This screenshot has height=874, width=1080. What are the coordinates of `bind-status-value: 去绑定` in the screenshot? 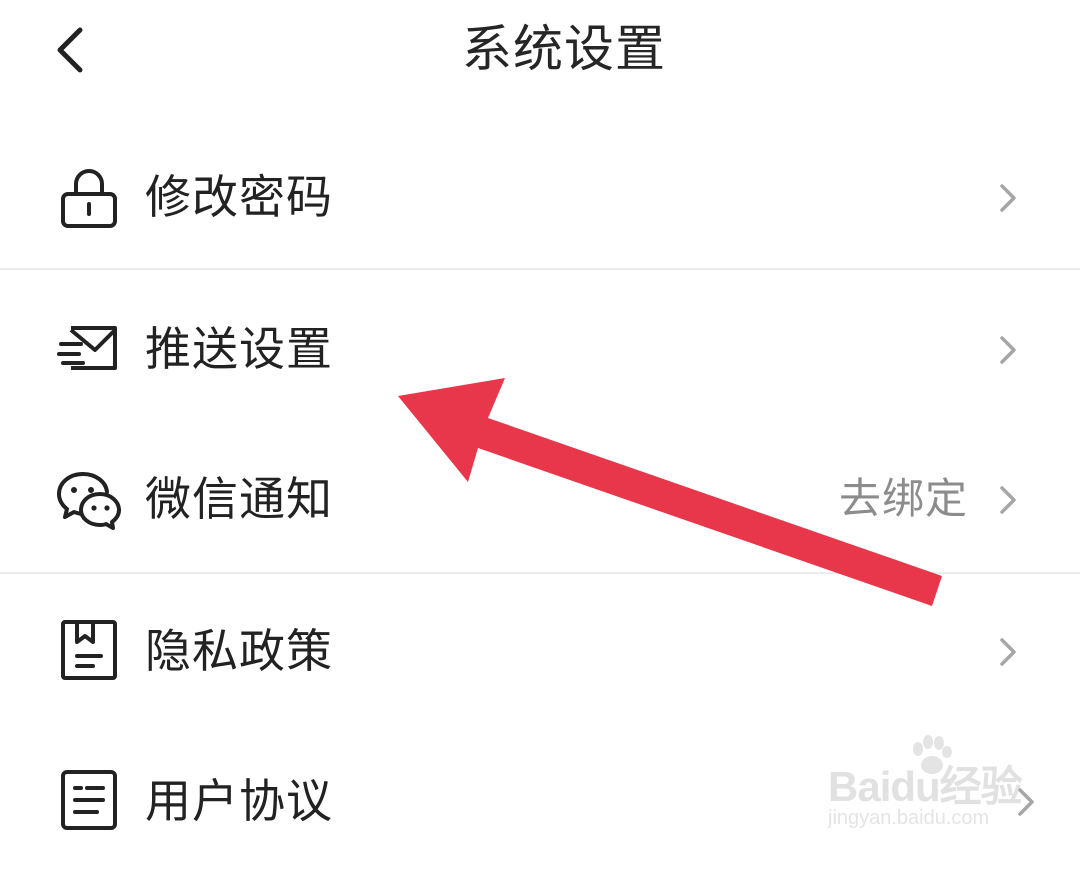 It's located at (903, 498).